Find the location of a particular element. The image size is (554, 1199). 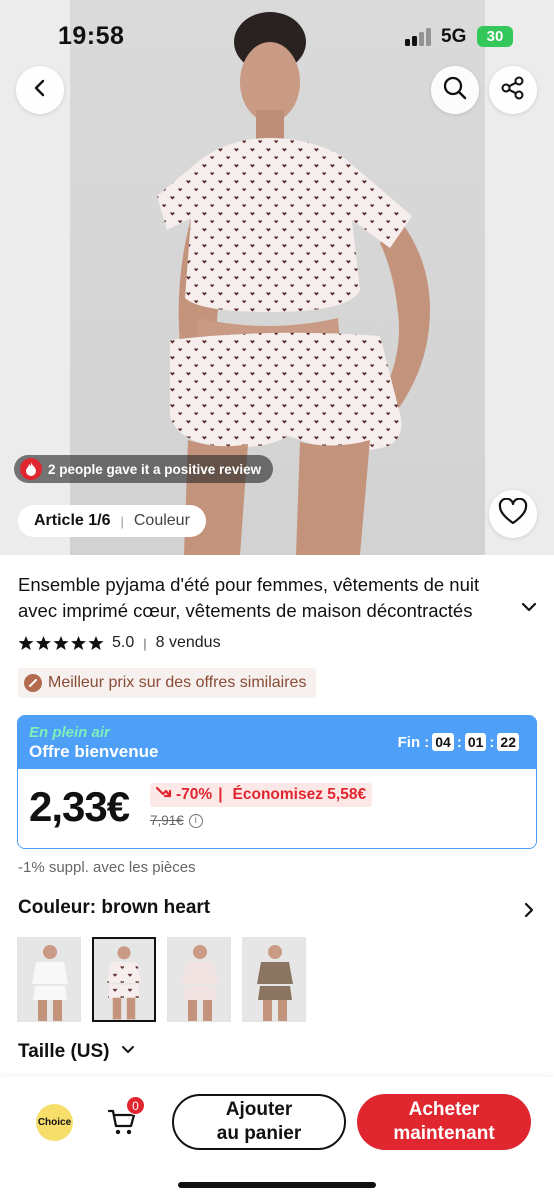

cart-count-badge: 0 is located at coordinates (135, 1105).